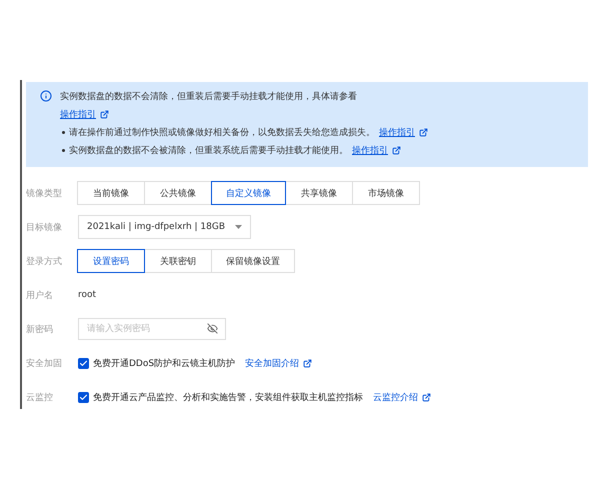 This screenshot has width=600, height=480. Describe the element at coordinates (40, 330) in the screenshot. I see `field-label: 新密码` at that location.